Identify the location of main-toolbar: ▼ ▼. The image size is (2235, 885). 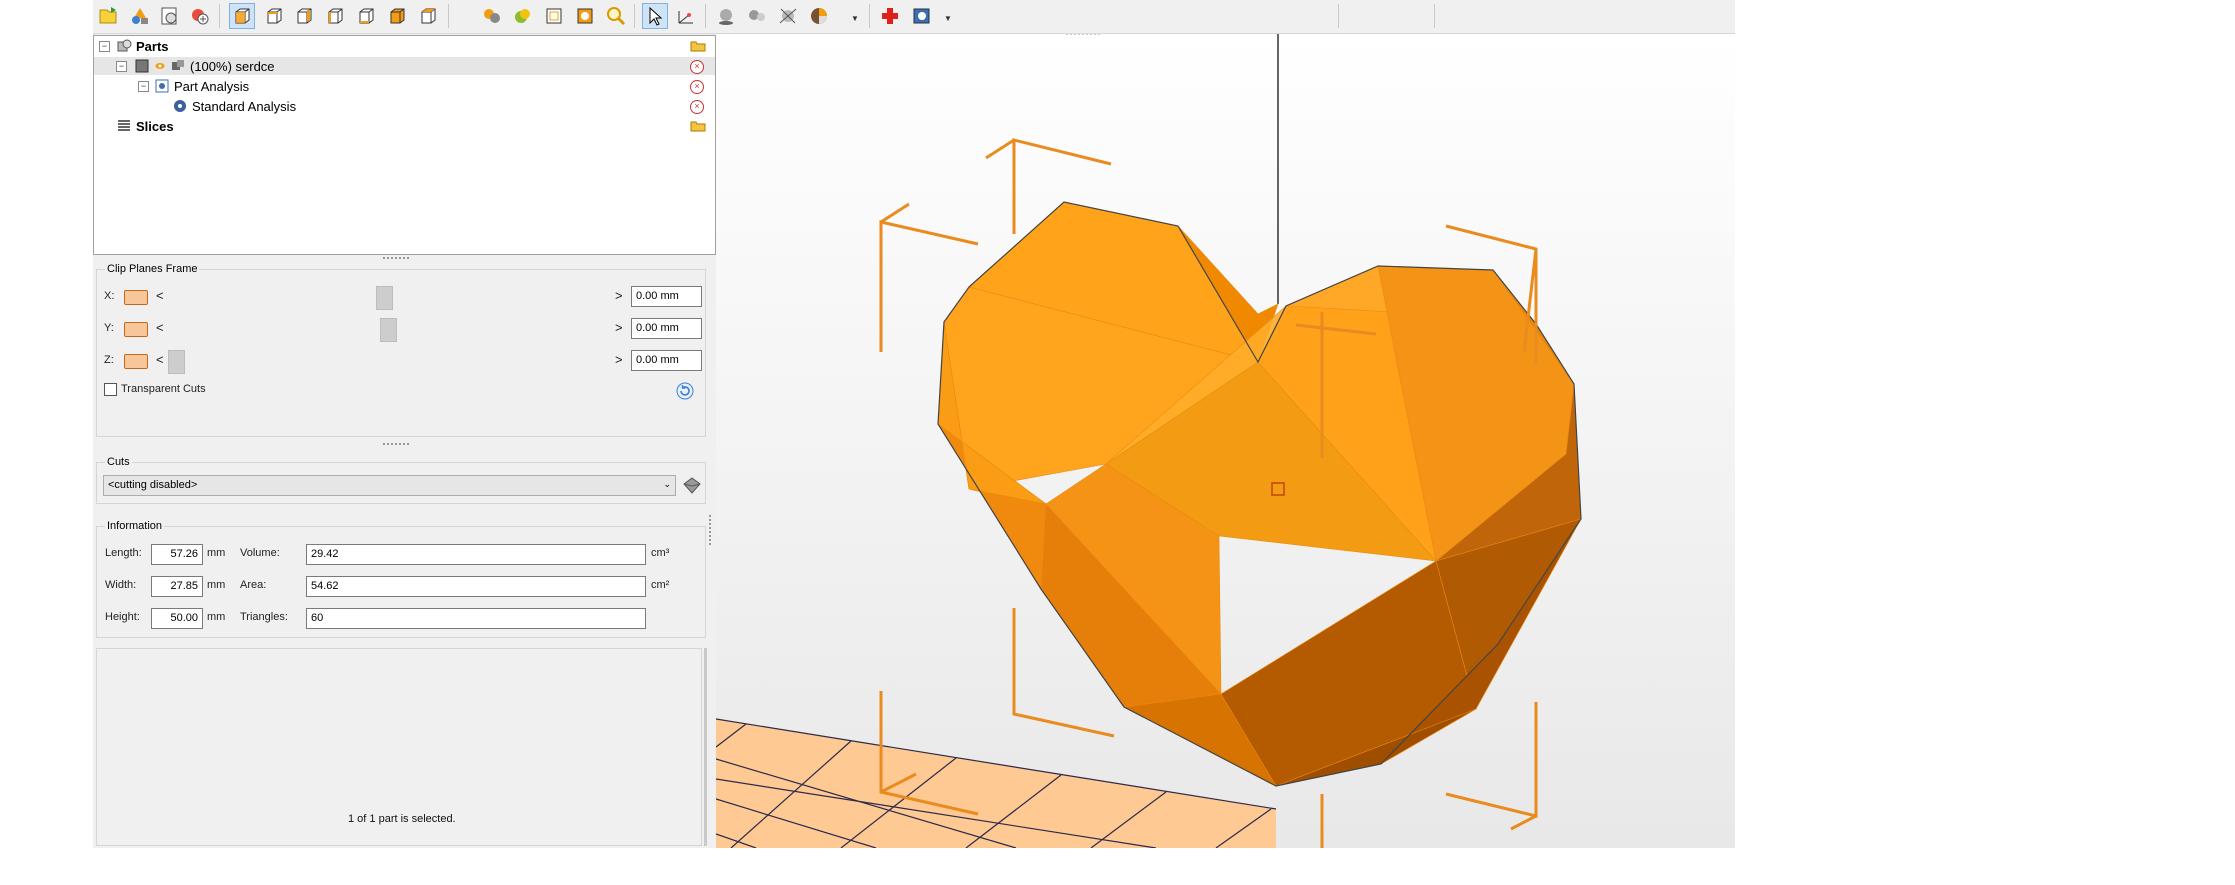
(914, 17).